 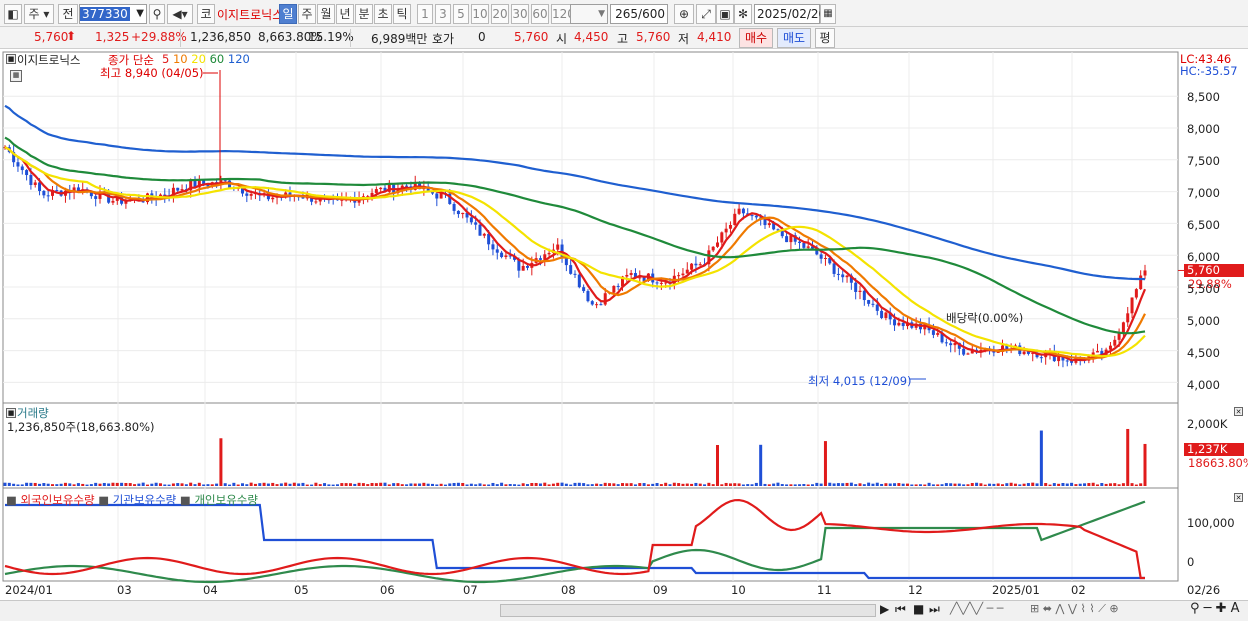 I want to click on count-input: 265/600, so click(x=639, y=14).